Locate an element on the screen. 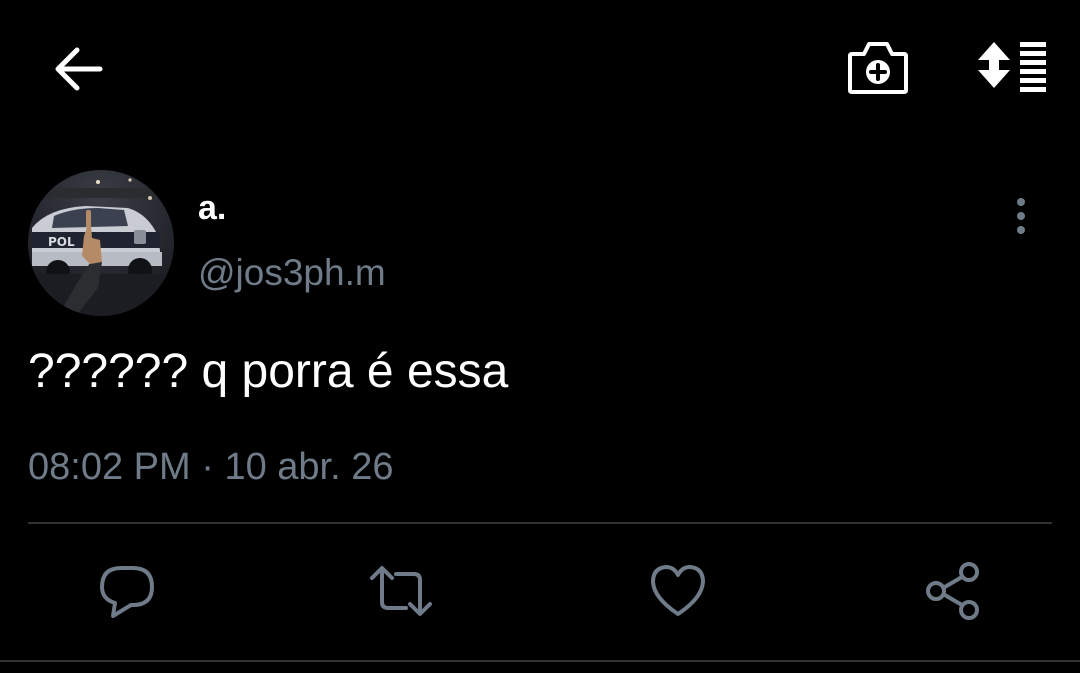  tweet-timestamp: 08:02 PM · 10 abr. 26 is located at coordinates (210, 467).